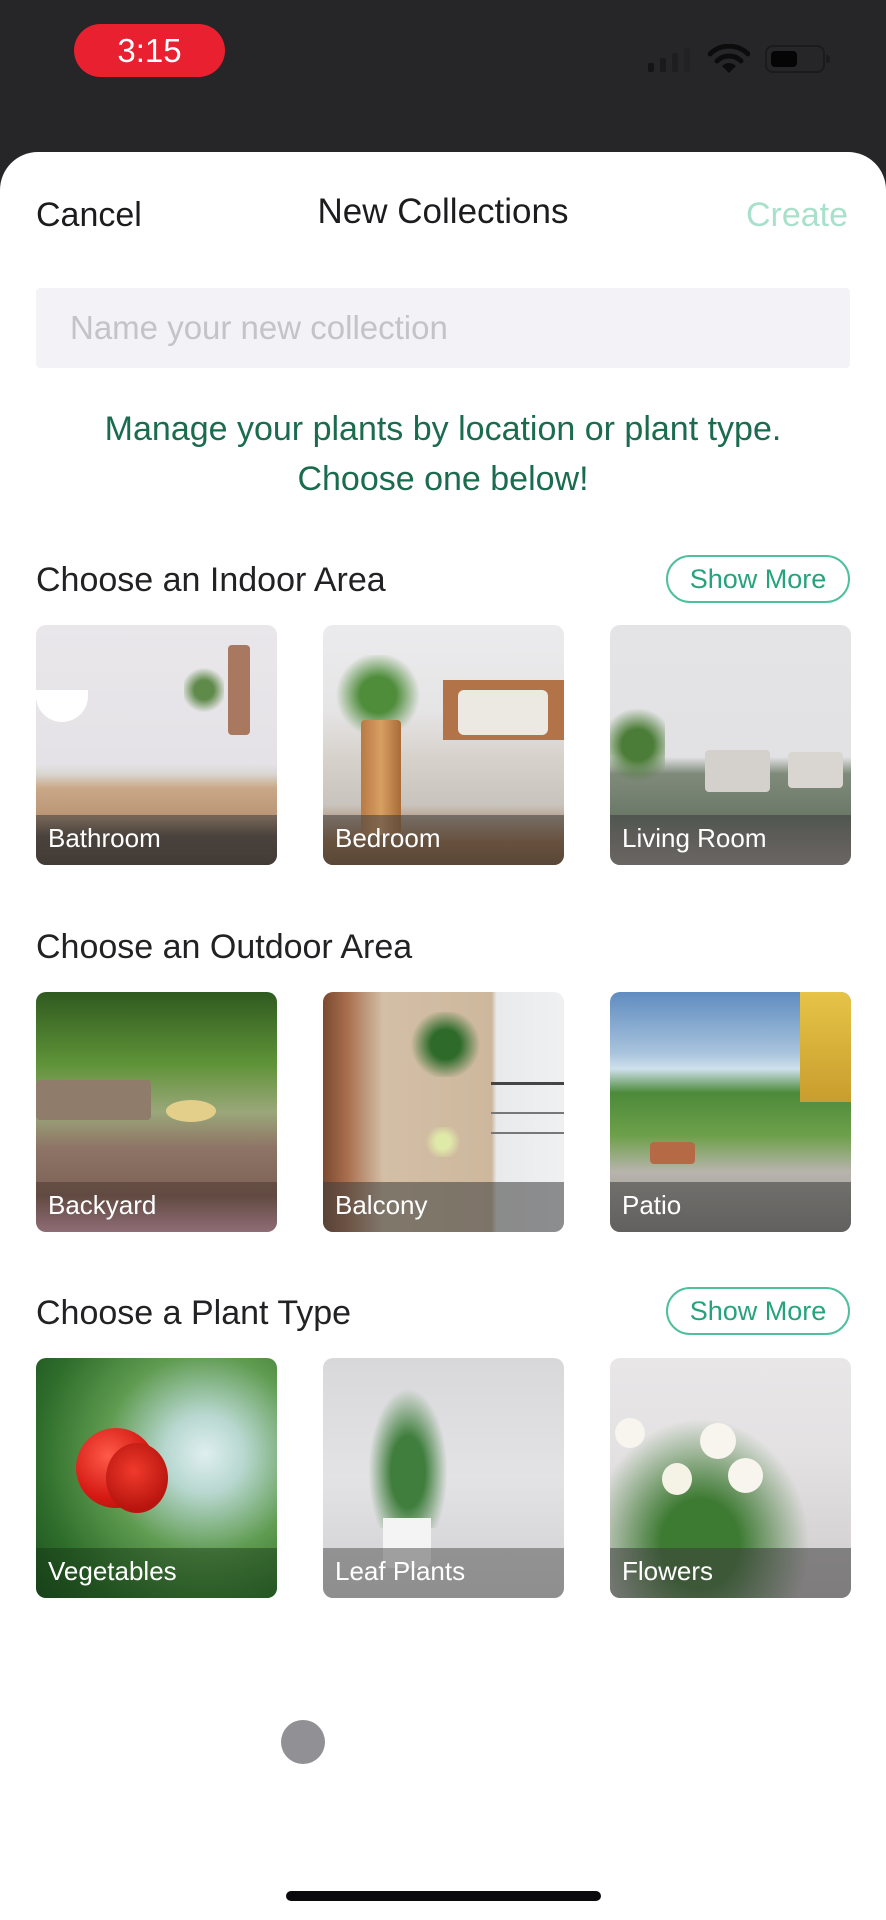 The width and height of the screenshot is (886, 1920). I want to click on tile-leaf-plants: Leaf Plants, so click(443, 1478).